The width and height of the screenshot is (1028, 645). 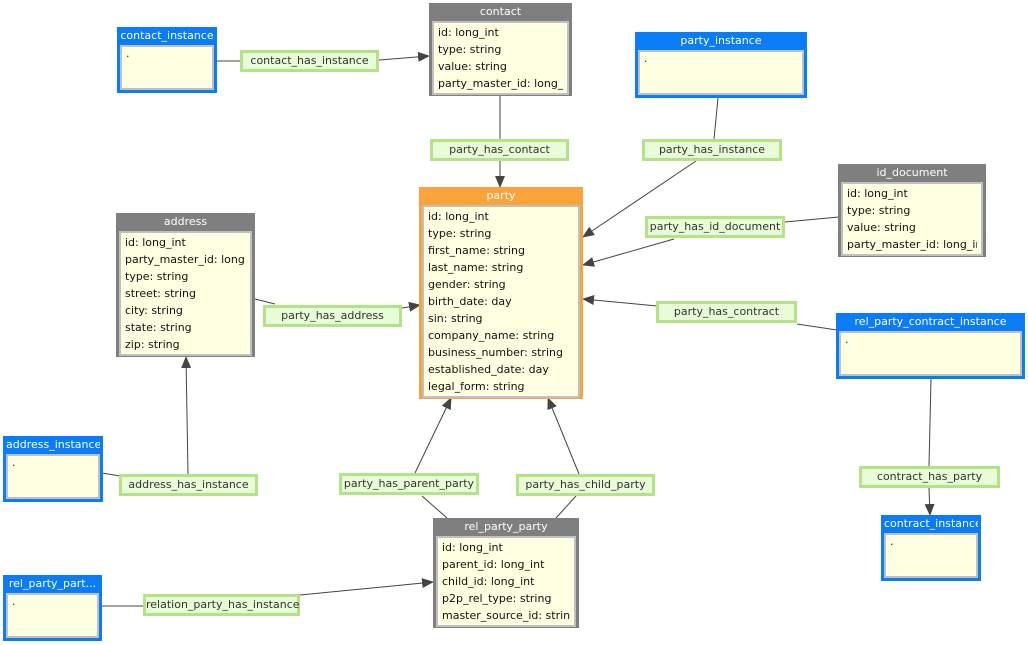 I want to click on rel-party-contract-instance-node: rel_party_contract_instance ., so click(x=930, y=346).